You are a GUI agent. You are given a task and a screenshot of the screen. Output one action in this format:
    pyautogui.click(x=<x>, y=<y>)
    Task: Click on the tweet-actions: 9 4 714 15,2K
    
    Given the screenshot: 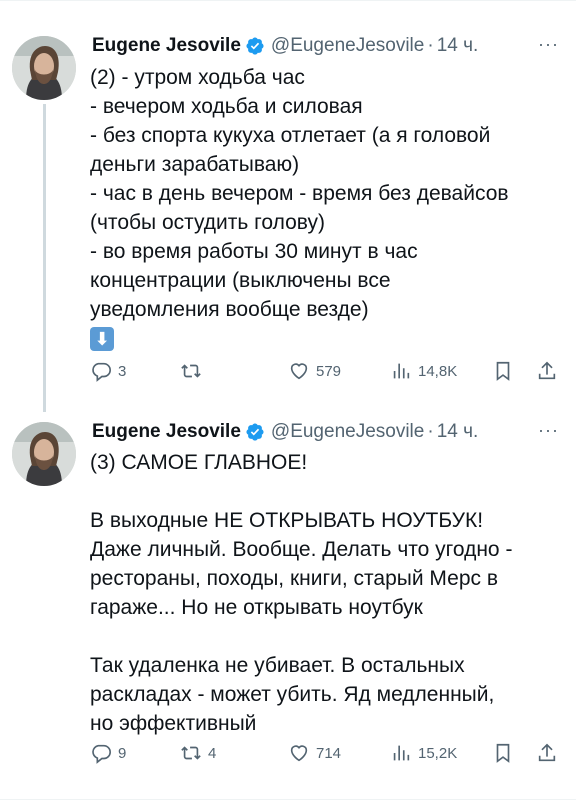 What is the action you would take?
    pyautogui.click(x=330, y=755)
    